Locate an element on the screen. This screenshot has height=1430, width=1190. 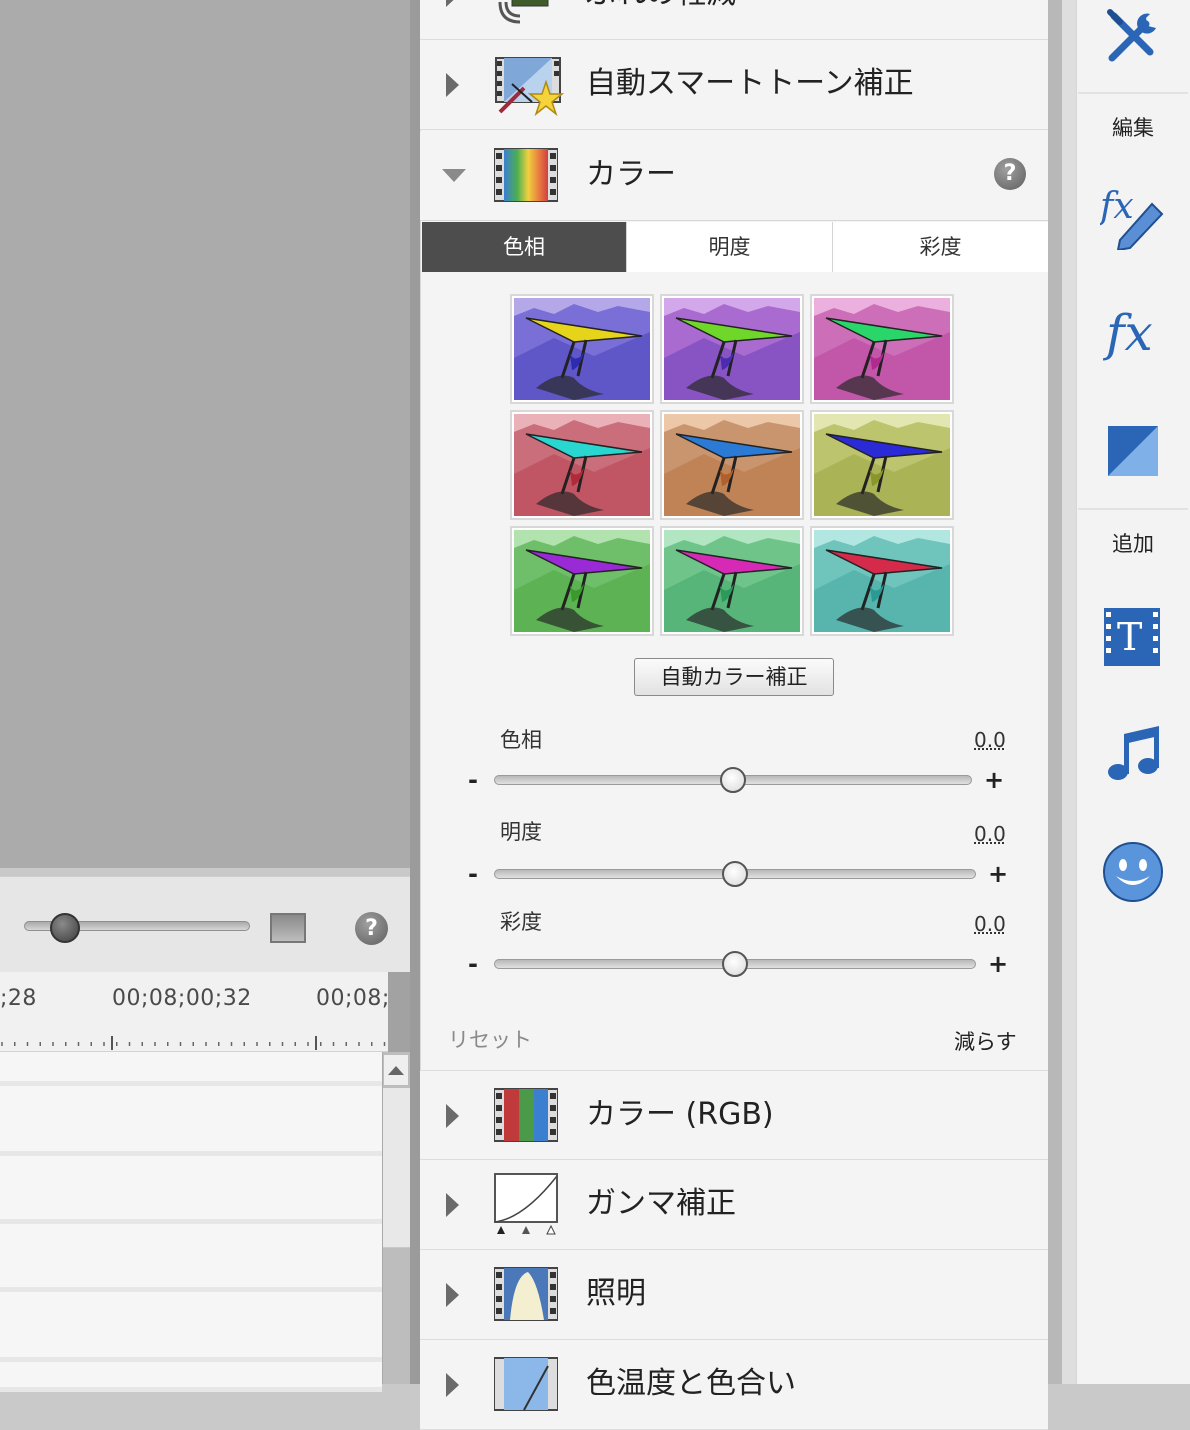
reduce-link: 減らす is located at coordinates (985, 1041).